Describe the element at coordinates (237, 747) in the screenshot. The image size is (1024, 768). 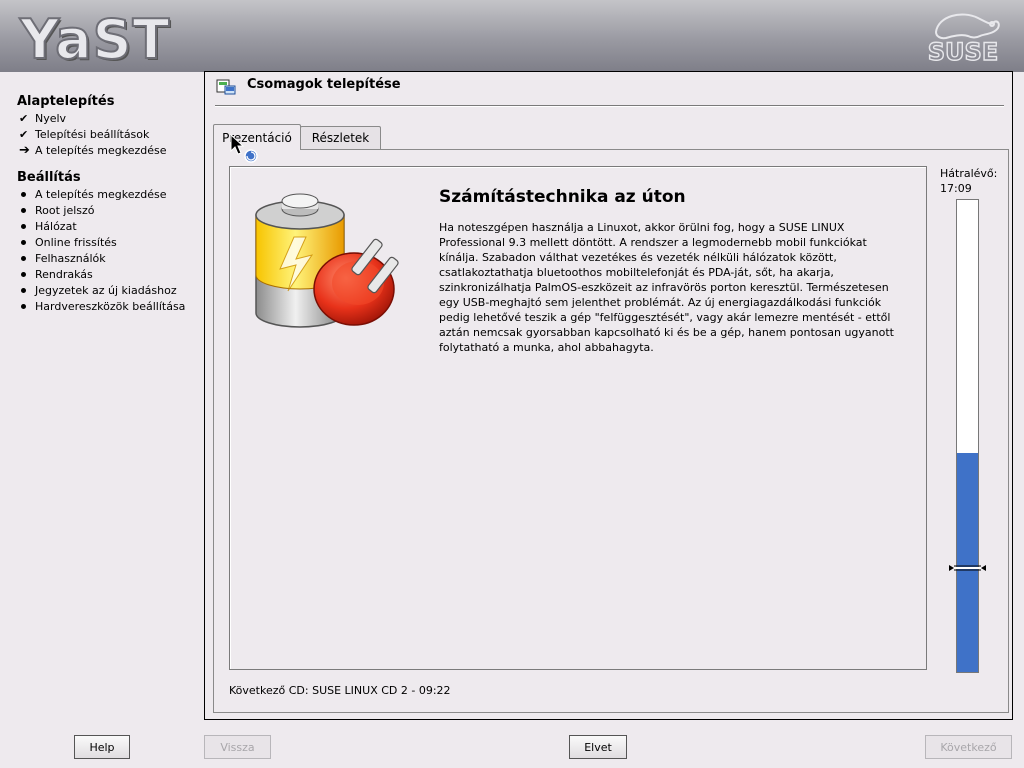
I see `back-button: Vissza` at that location.